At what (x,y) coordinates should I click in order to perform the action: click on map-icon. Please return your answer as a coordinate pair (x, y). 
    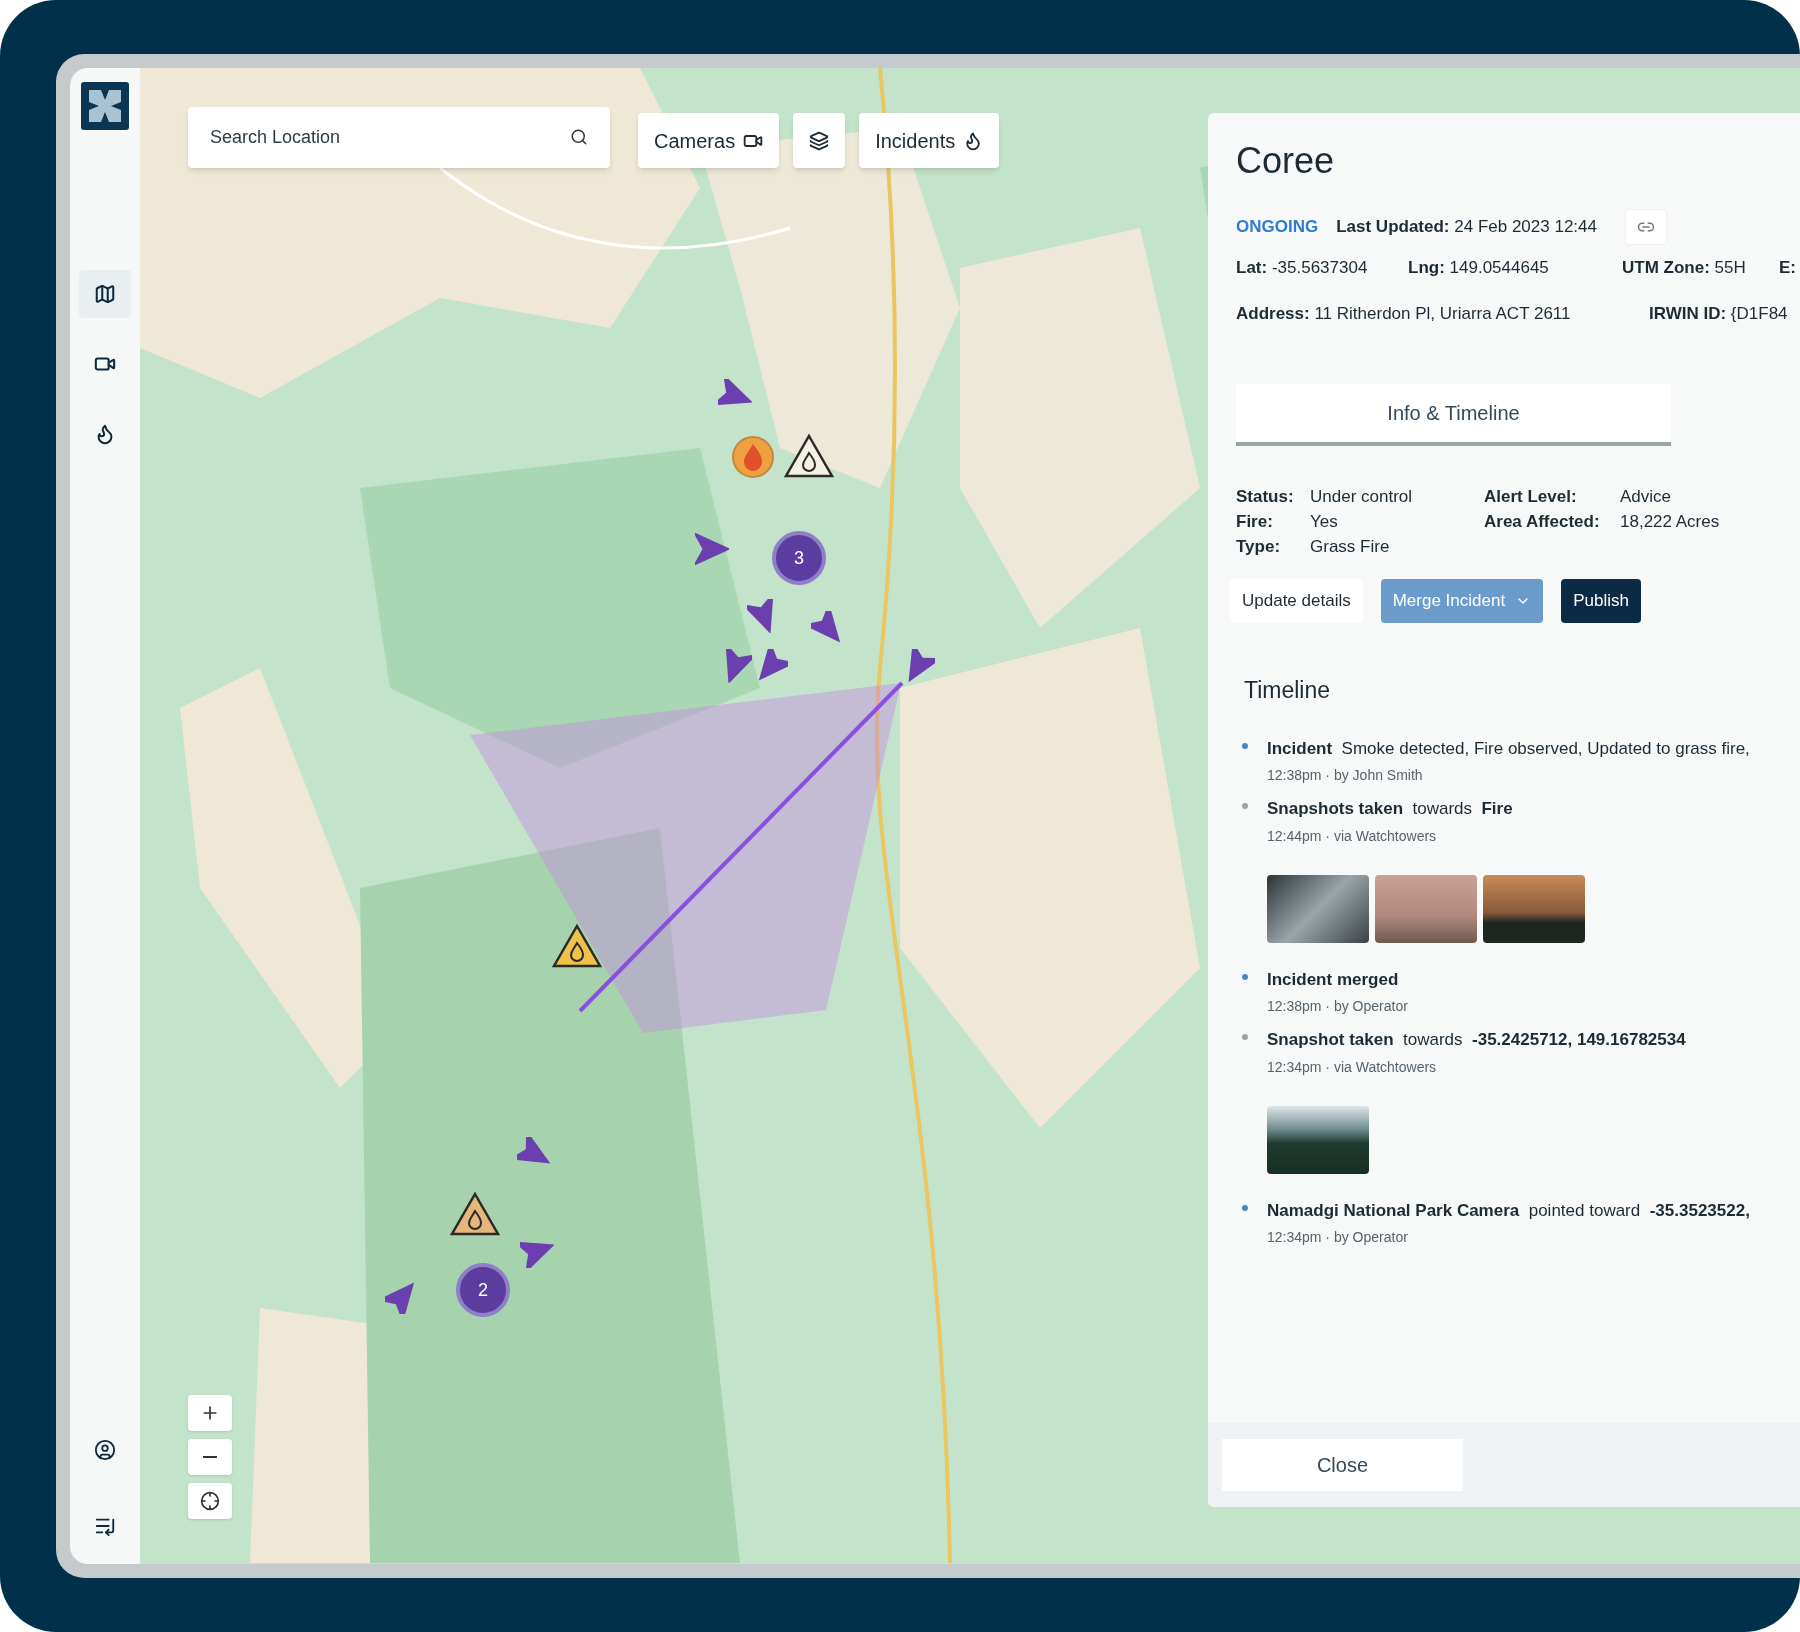
    Looking at the image, I should click on (105, 294).